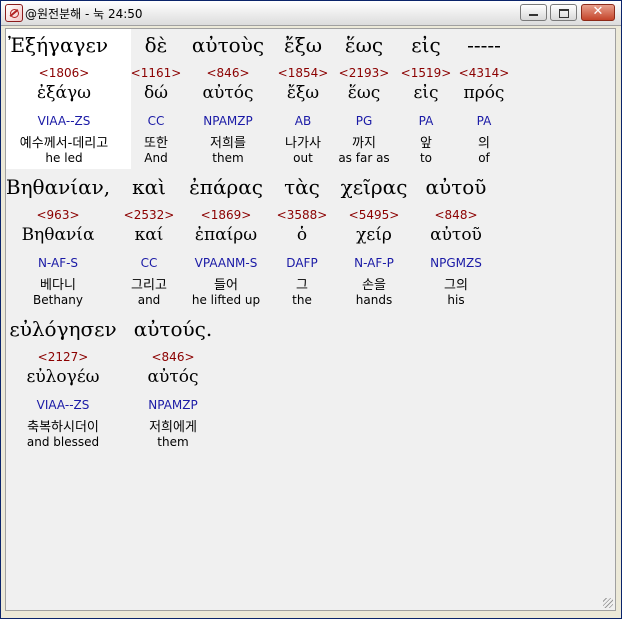 This screenshot has width=622, height=619. Describe the element at coordinates (228, 45) in the screenshot. I see `greek-word: αὐτοὺς` at that location.